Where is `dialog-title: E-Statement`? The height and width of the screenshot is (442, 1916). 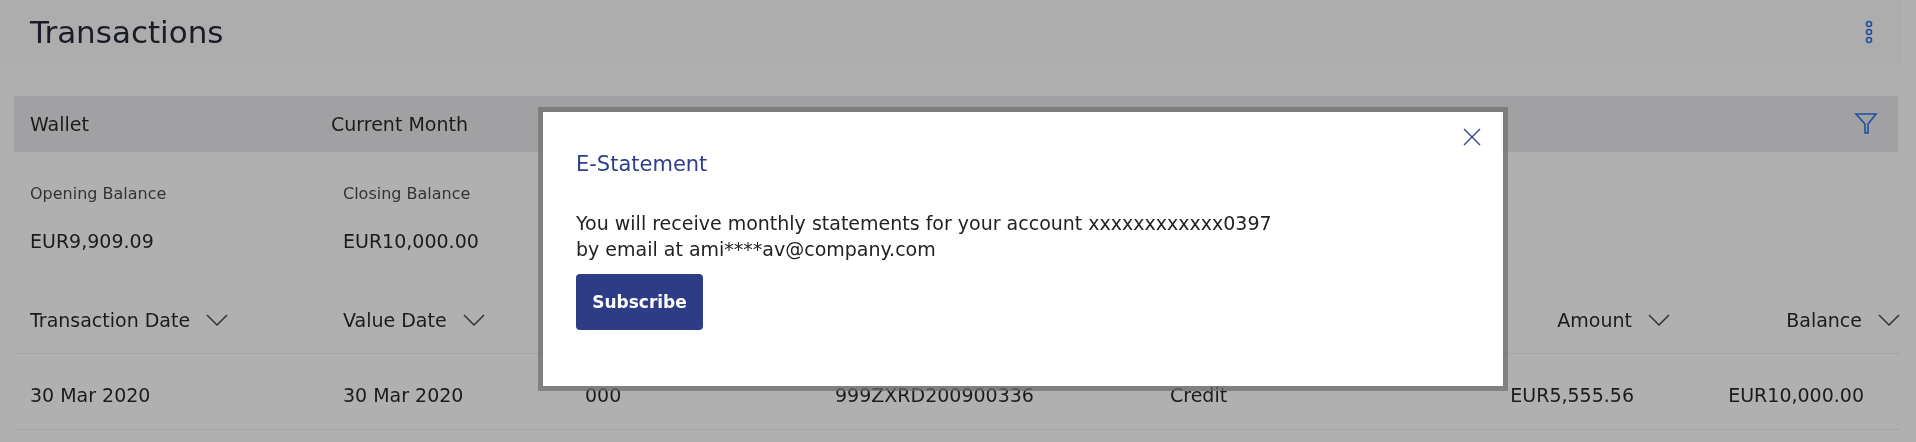 dialog-title: E-Statement is located at coordinates (642, 164).